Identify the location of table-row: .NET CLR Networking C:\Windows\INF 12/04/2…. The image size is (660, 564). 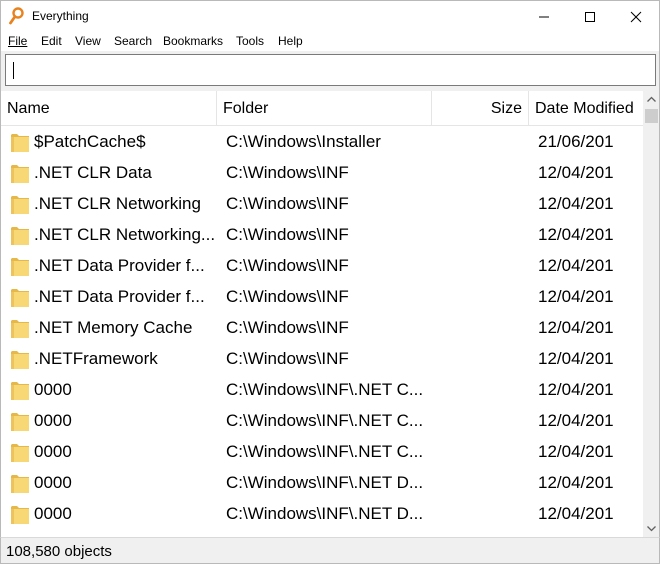
(322, 204).